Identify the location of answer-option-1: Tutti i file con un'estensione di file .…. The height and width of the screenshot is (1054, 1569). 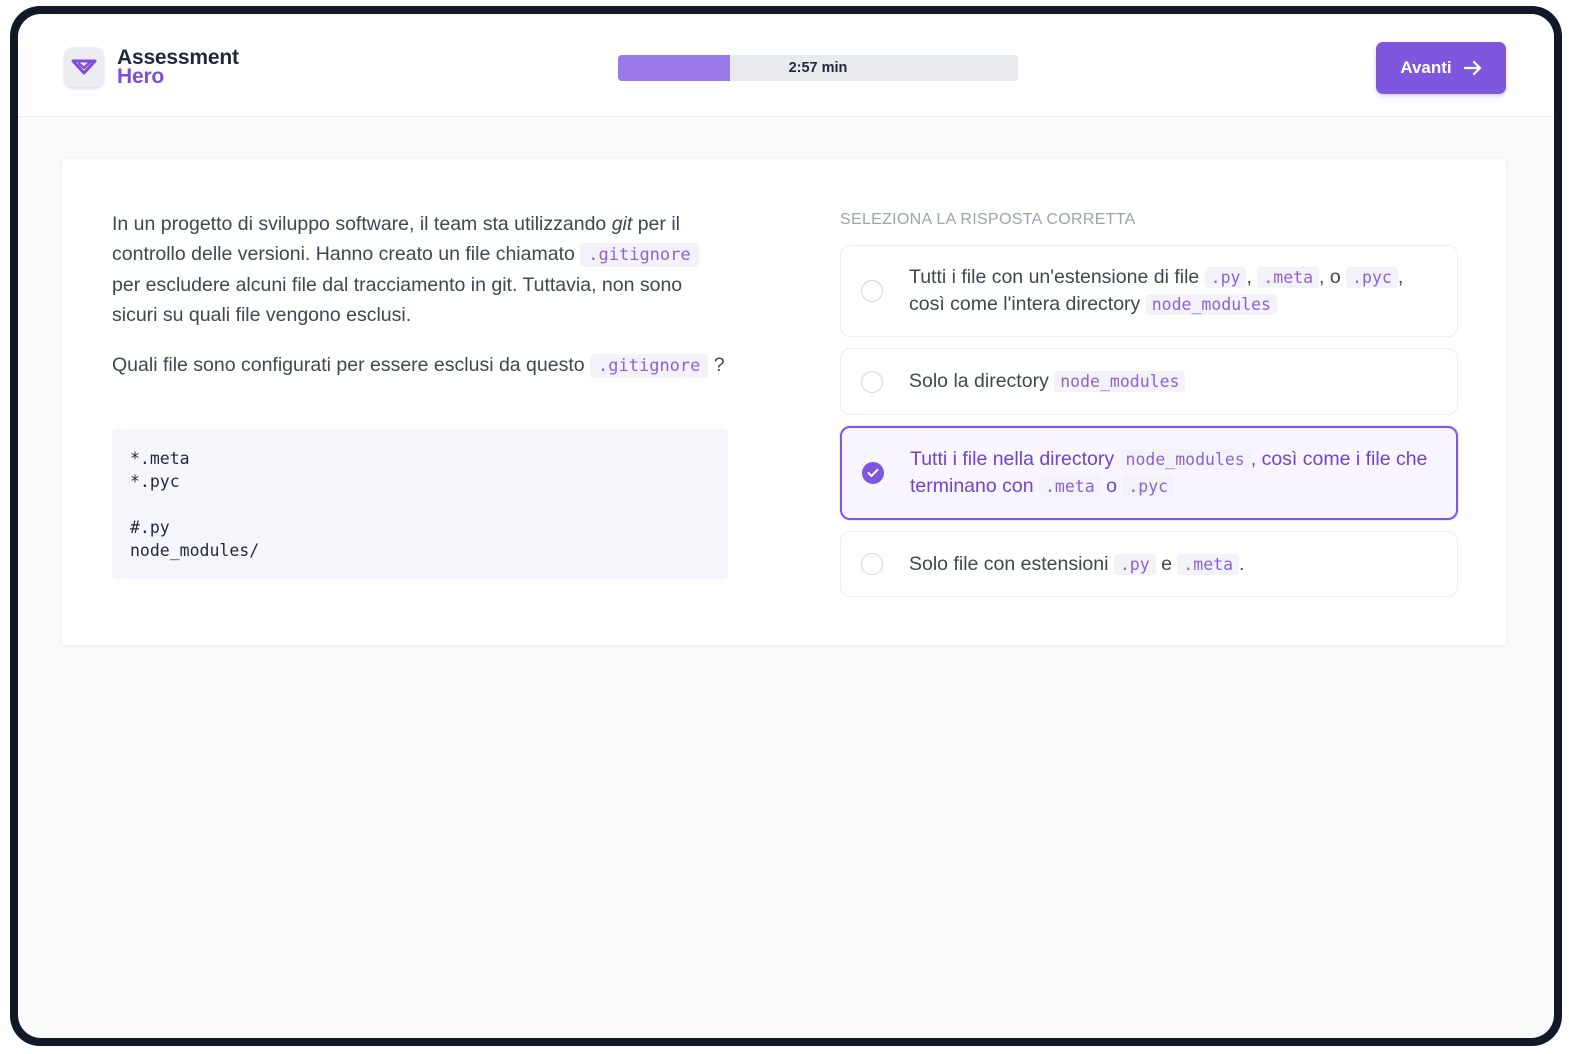
(1149, 291).